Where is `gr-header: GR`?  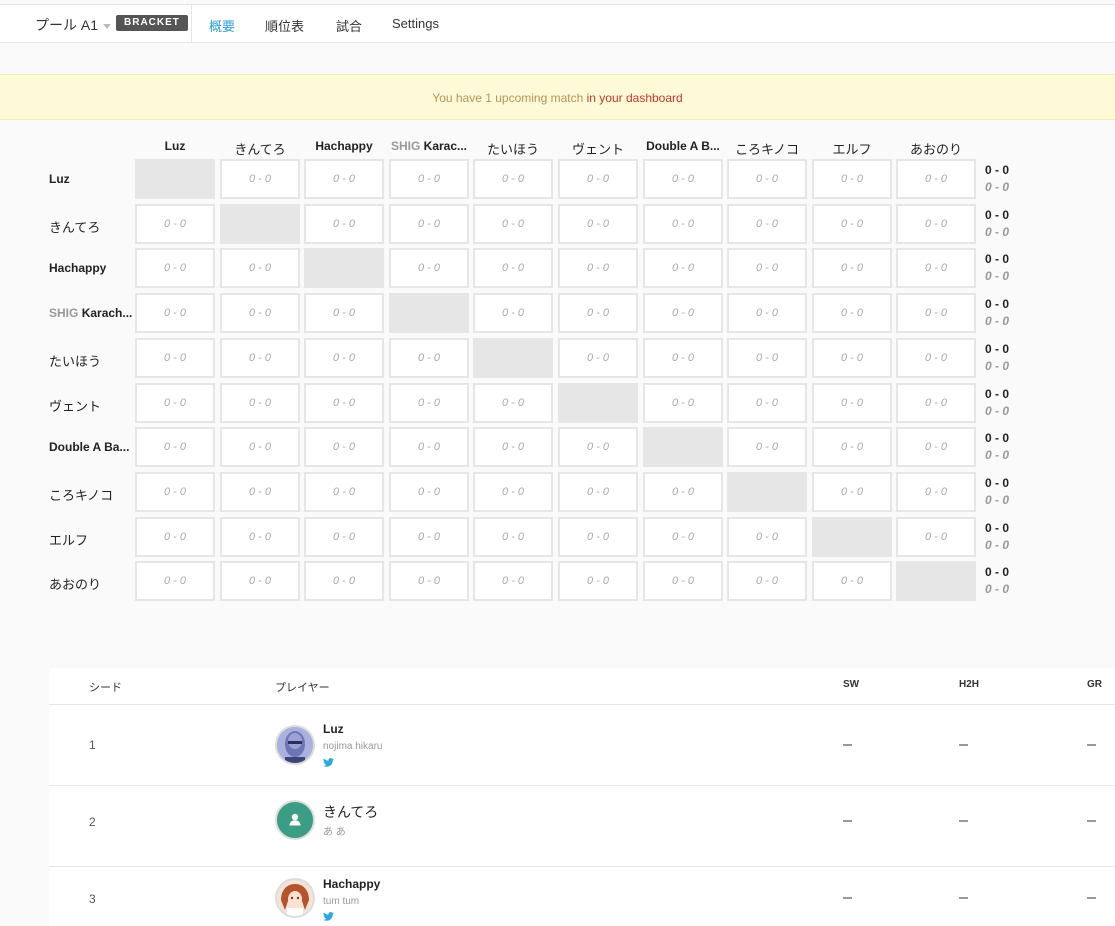
gr-header: GR is located at coordinates (1094, 684).